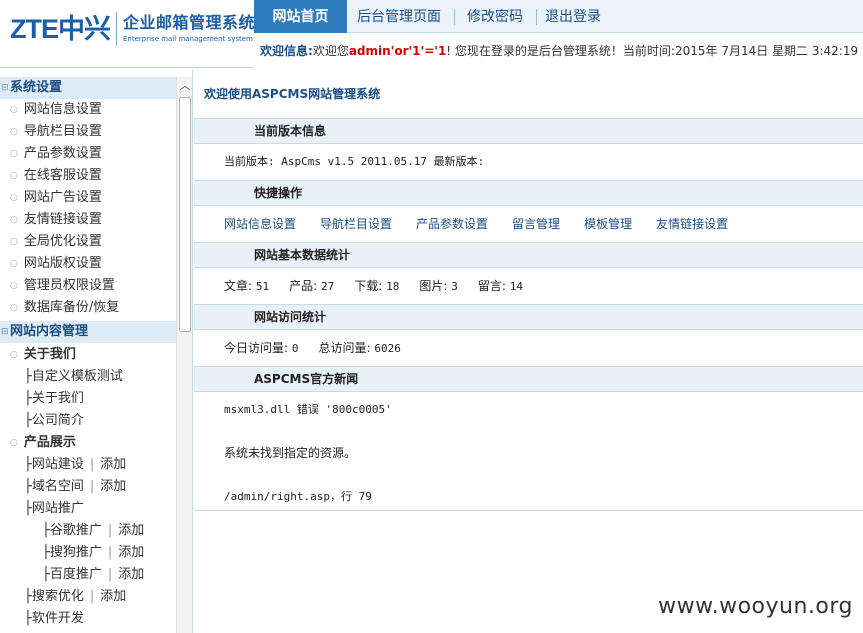  I want to click on tree-item-label: ├网站推广, so click(54, 508).